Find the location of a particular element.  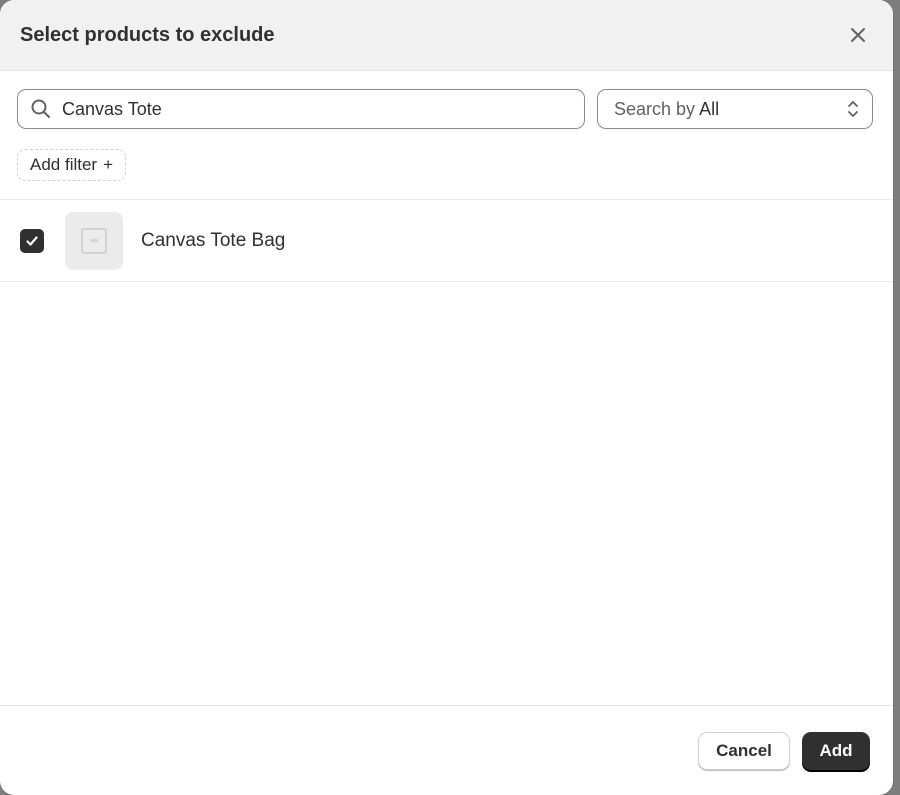

search-toolbar: Search by All is located at coordinates (446, 100).